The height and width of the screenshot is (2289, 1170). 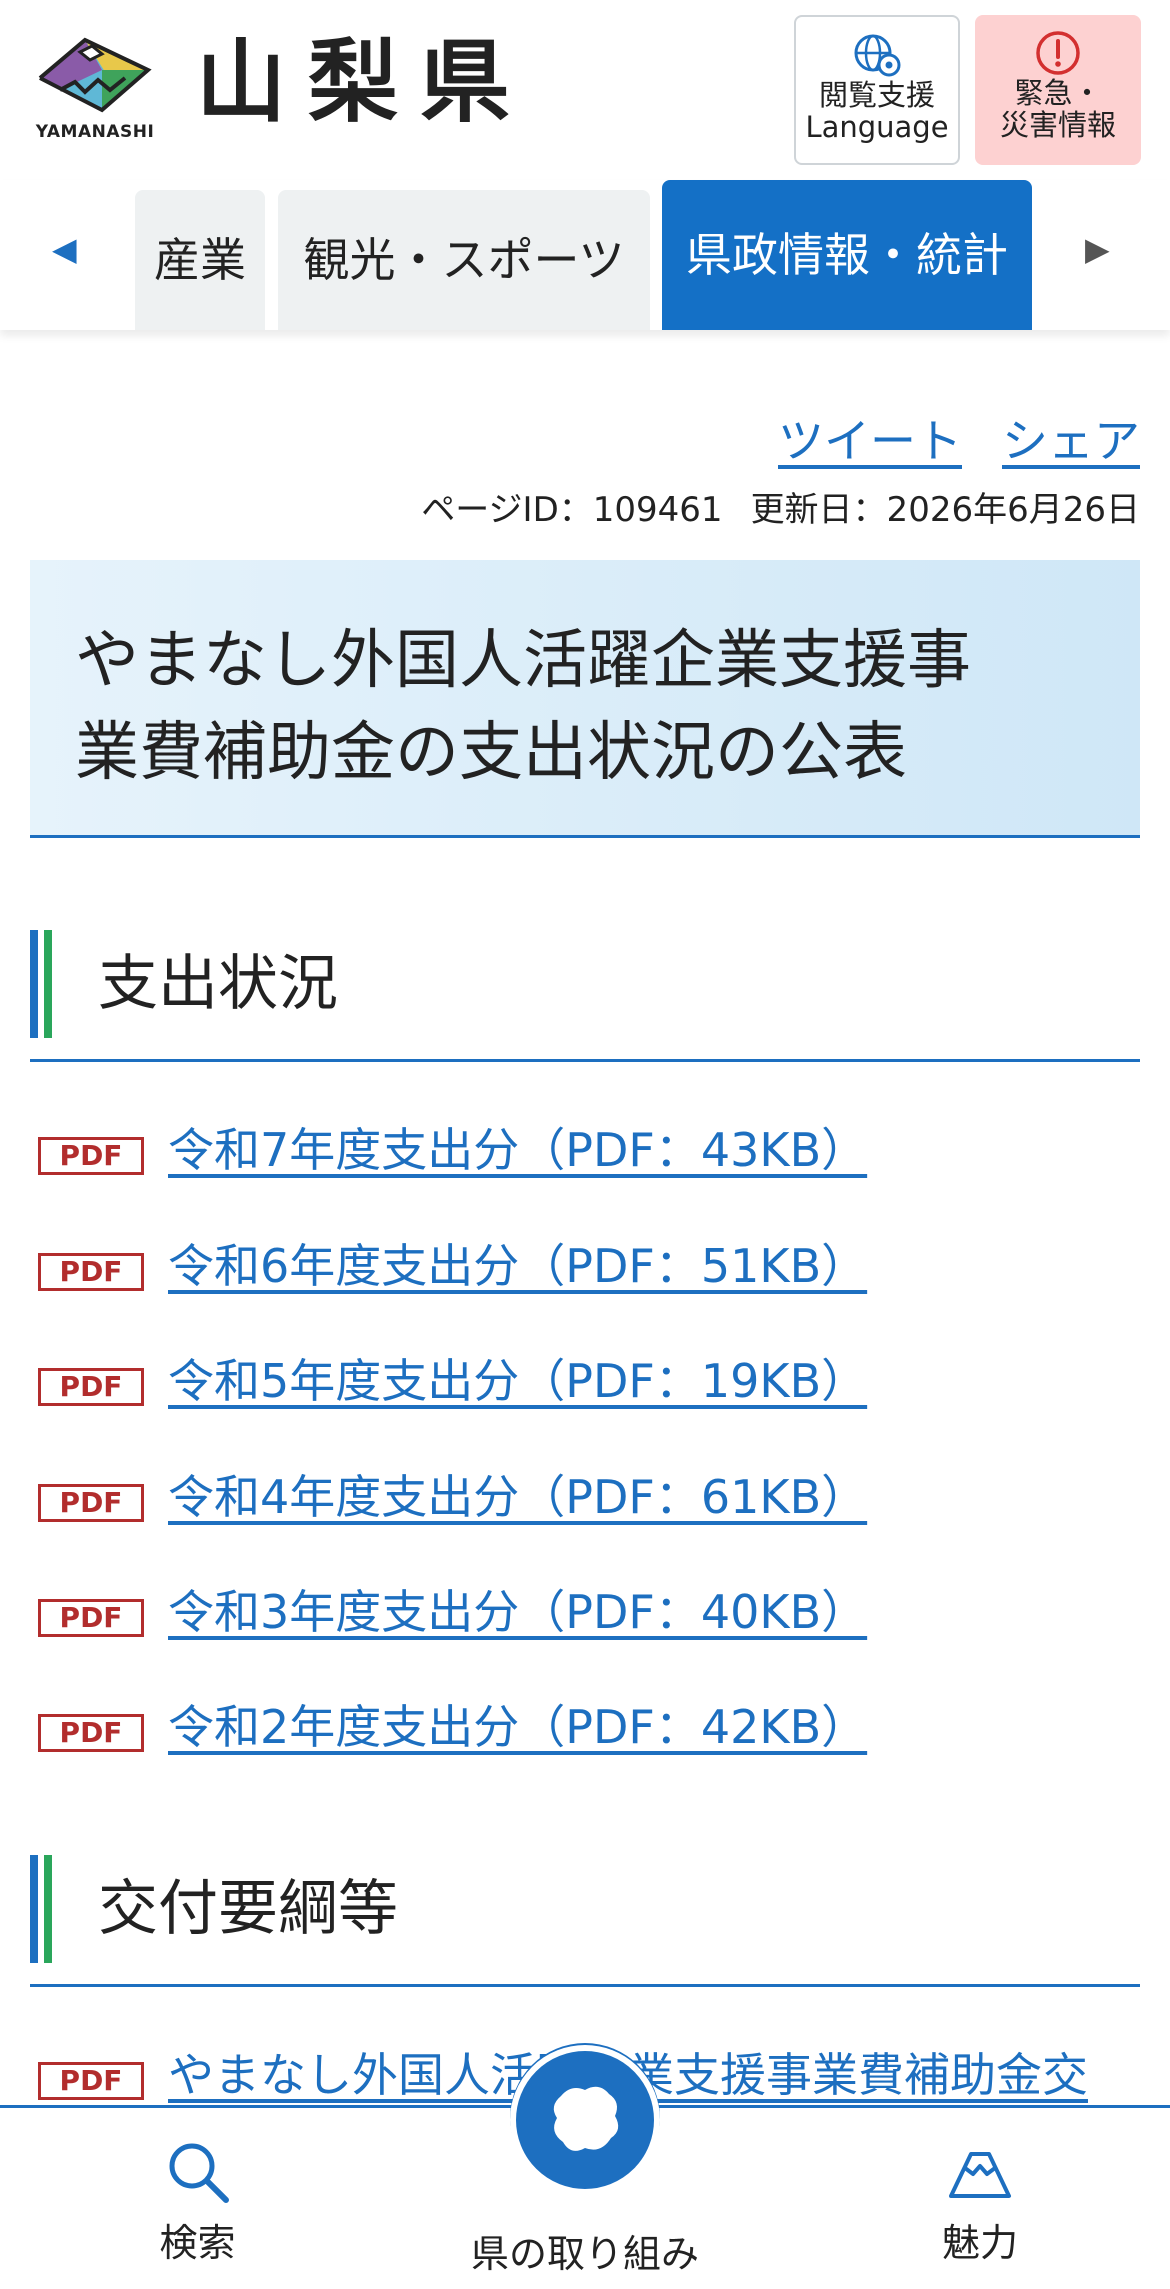 What do you see at coordinates (95, 132) in the screenshot?
I see `logo-text: YAMANASHI` at bounding box center [95, 132].